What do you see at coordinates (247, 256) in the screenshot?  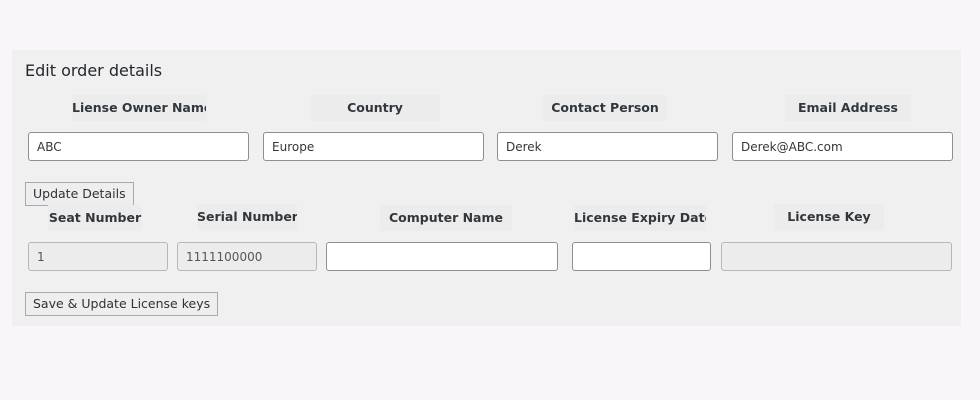 I see `serial-number-input` at bounding box center [247, 256].